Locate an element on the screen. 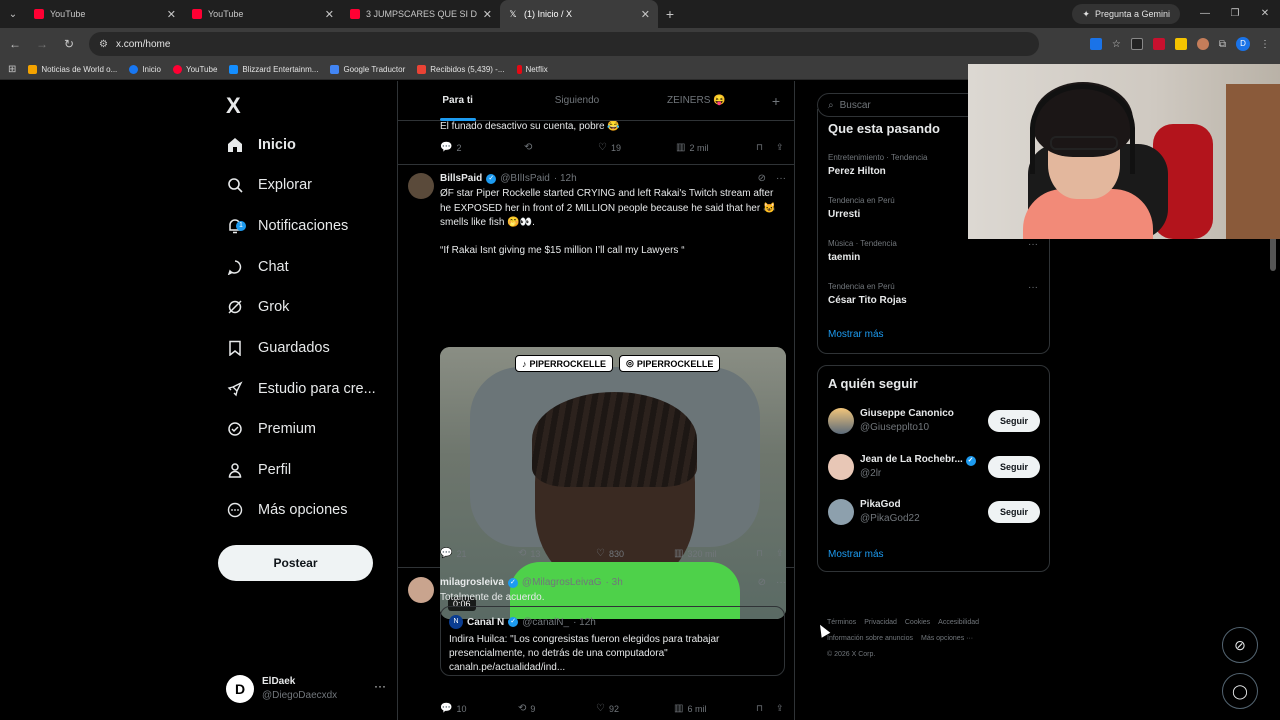  repost-button: ⟲ 13 is located at coordinates (557, 553).